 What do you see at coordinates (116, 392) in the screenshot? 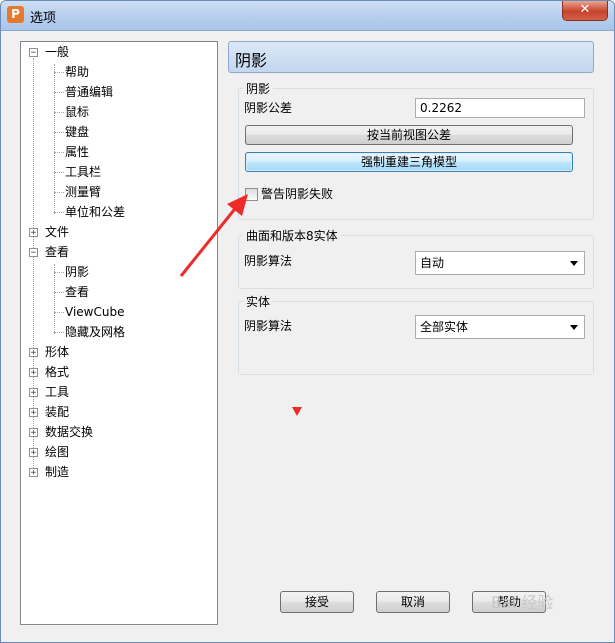
I see `tree-item-tools: + 工具` at bounding box center [116, 392].